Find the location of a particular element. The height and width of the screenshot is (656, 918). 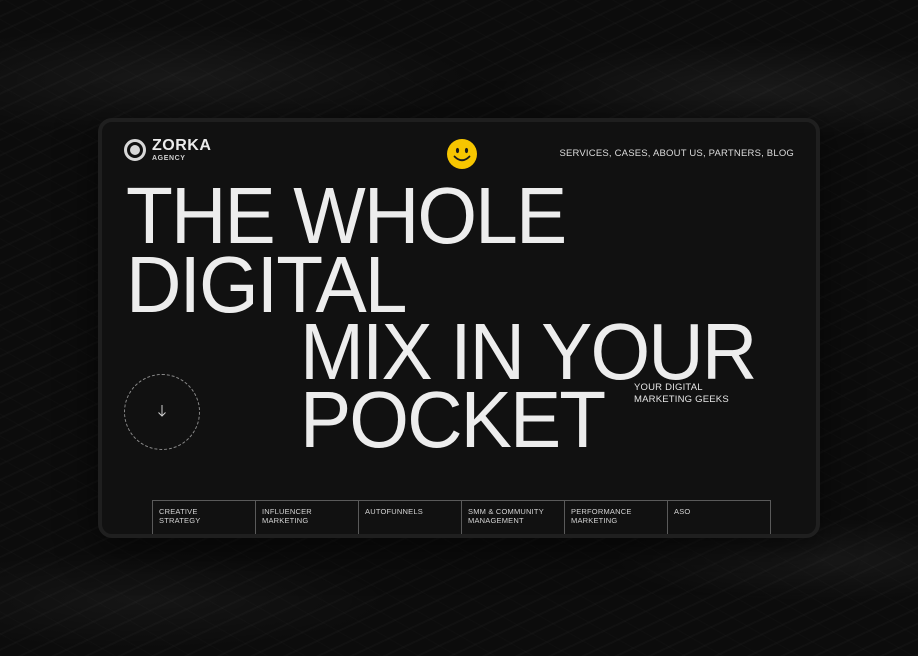

headline-line-4: POCKET is located at coordinates (453, 419).